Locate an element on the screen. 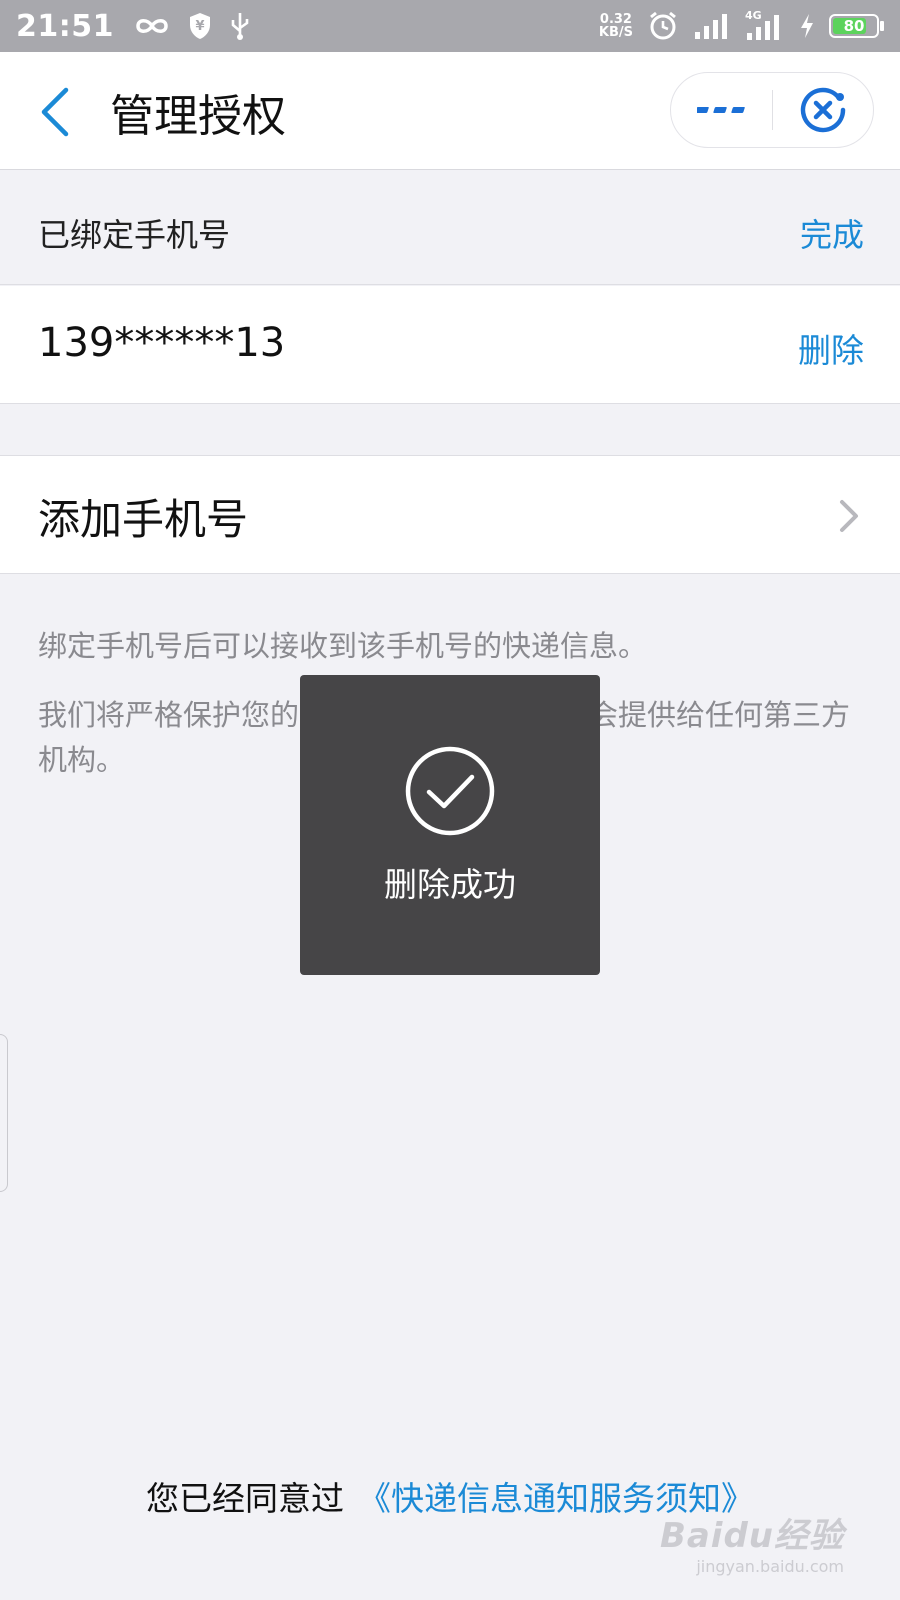 This screenshot has height=1600, width=900. success-toast: 删除成功 is located at coordinates (450, 825).